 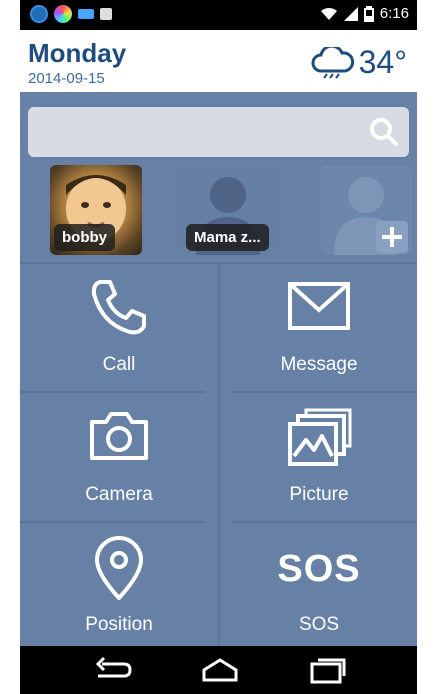 What do you see at coordinates (106, 14) in the screenshot?
I see `image-icon` at bounding box center [106, 14].